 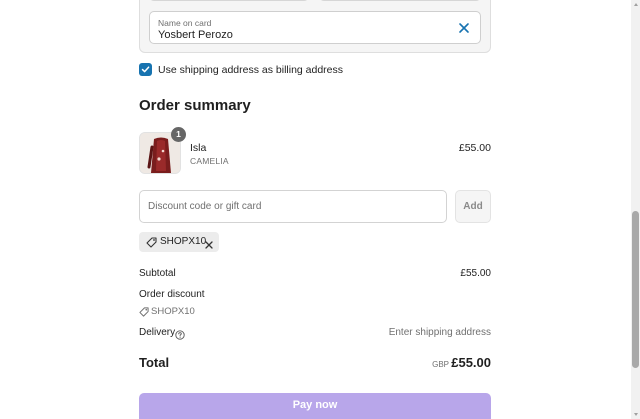 What do you see at coordinates (172, 294) in the screenshot?
I see `order-discount-label: Order discount` at bounding box center [172, 294].